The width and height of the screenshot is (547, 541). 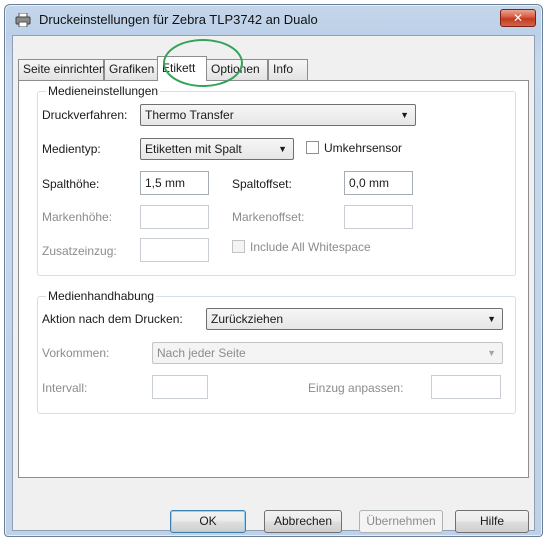 I want to click on reverse-sensor-label: Umkehrsensor, so click(x=363, y=148).